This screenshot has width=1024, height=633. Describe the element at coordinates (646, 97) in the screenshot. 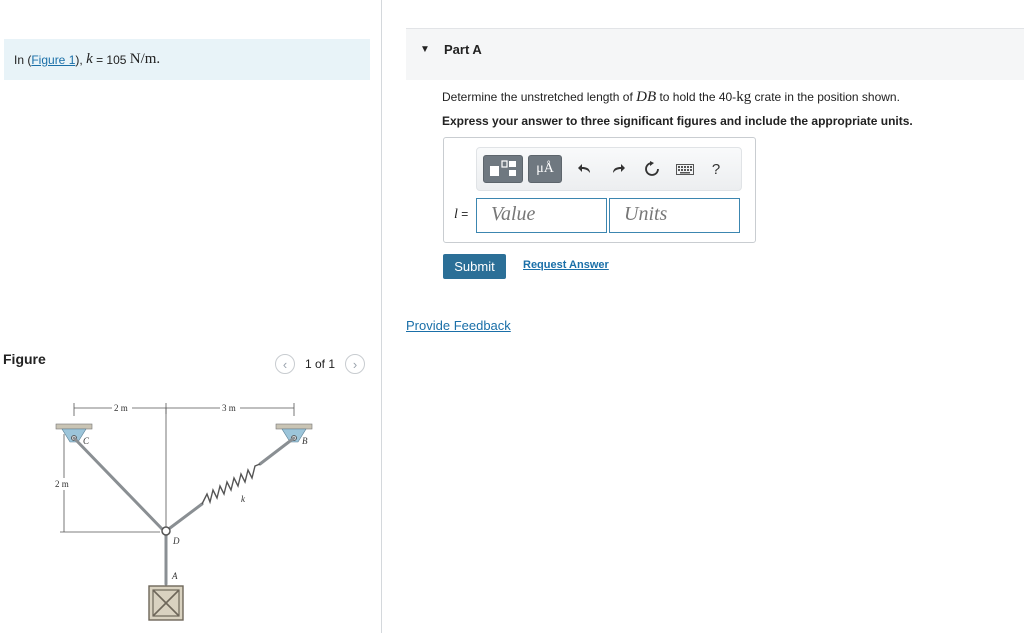

I see `question-variable: DB` at that location.